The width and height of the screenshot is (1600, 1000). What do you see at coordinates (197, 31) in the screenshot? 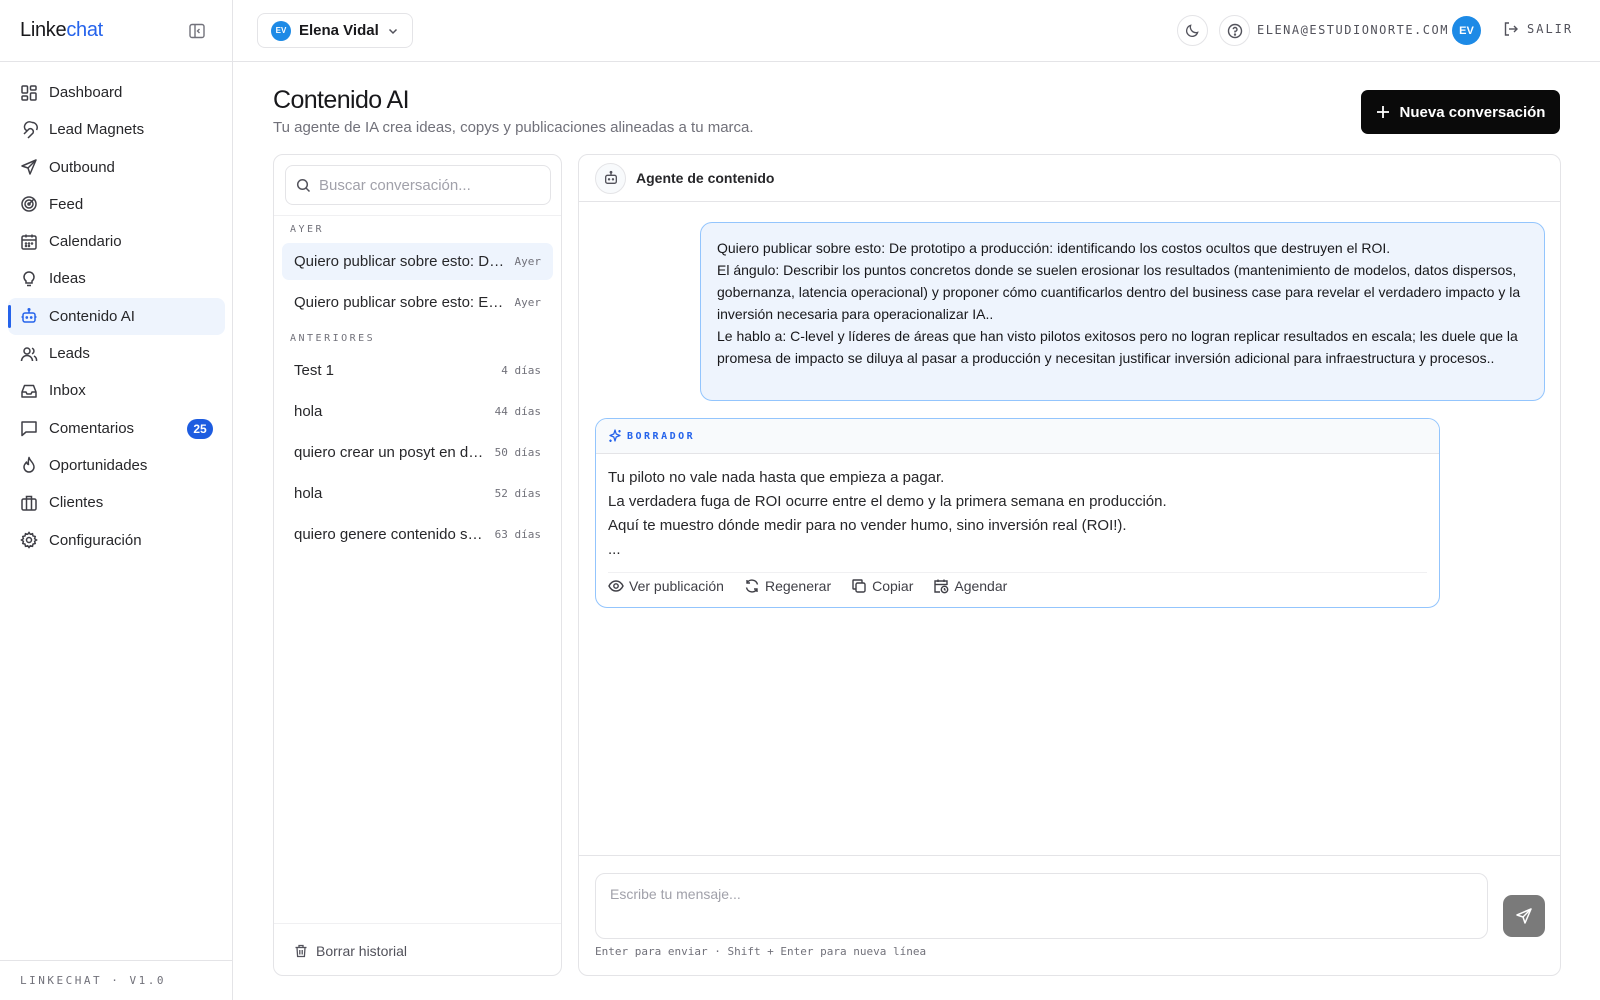
I see `sidebar-collapse-icon` at bounding box center [197, 31].